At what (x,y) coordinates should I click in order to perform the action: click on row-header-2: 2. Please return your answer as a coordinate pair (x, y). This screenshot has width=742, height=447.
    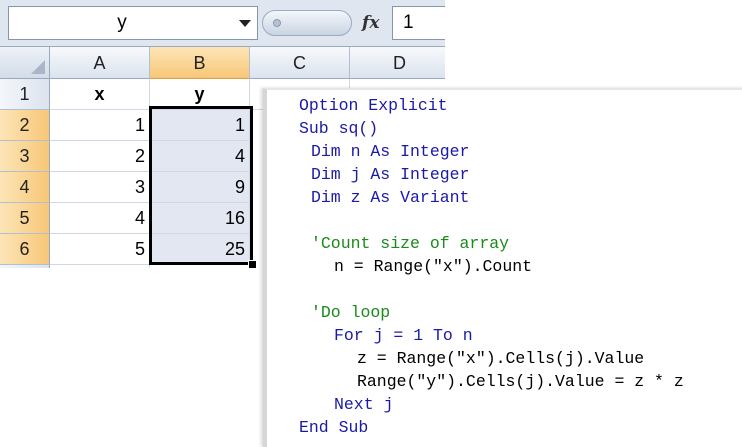
    Looking at the image, I should click on (25, 125).